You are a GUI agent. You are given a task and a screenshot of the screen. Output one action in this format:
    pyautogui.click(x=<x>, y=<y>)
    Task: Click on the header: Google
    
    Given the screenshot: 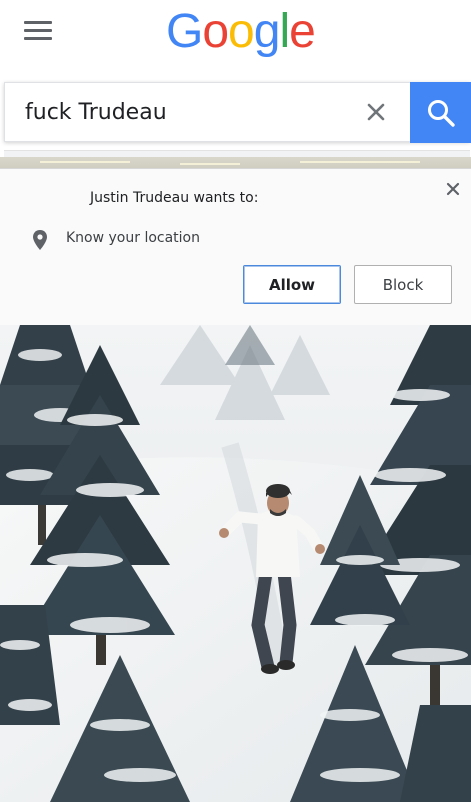 What is the action you would take?
    pyautogui.click(x=235, y=41)
    